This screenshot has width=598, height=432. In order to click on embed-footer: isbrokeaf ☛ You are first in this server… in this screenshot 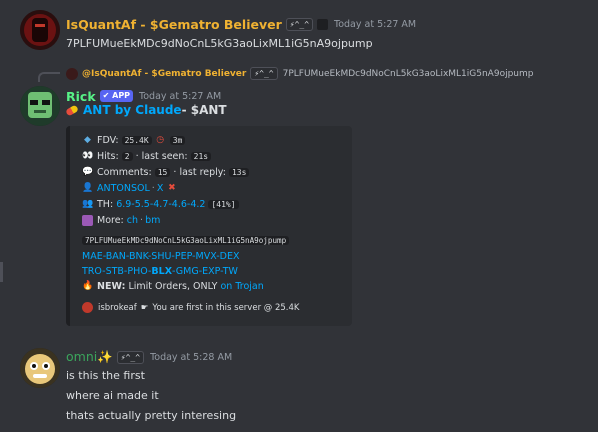, I will do `click(190, 307)`.